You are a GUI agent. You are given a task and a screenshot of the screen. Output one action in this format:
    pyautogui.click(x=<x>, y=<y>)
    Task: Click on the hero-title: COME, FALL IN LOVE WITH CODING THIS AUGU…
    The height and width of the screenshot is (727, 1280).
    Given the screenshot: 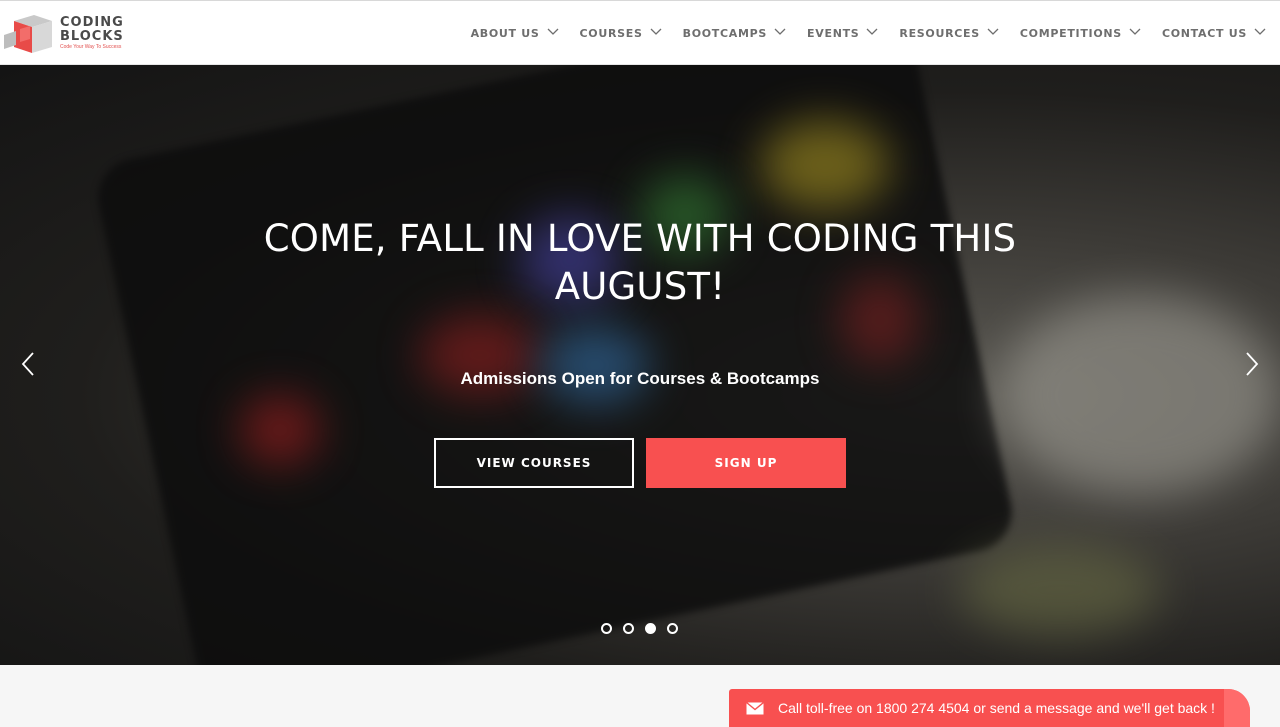 What is the action you would take?
    pyautogui.click(x=640, y=262)
    